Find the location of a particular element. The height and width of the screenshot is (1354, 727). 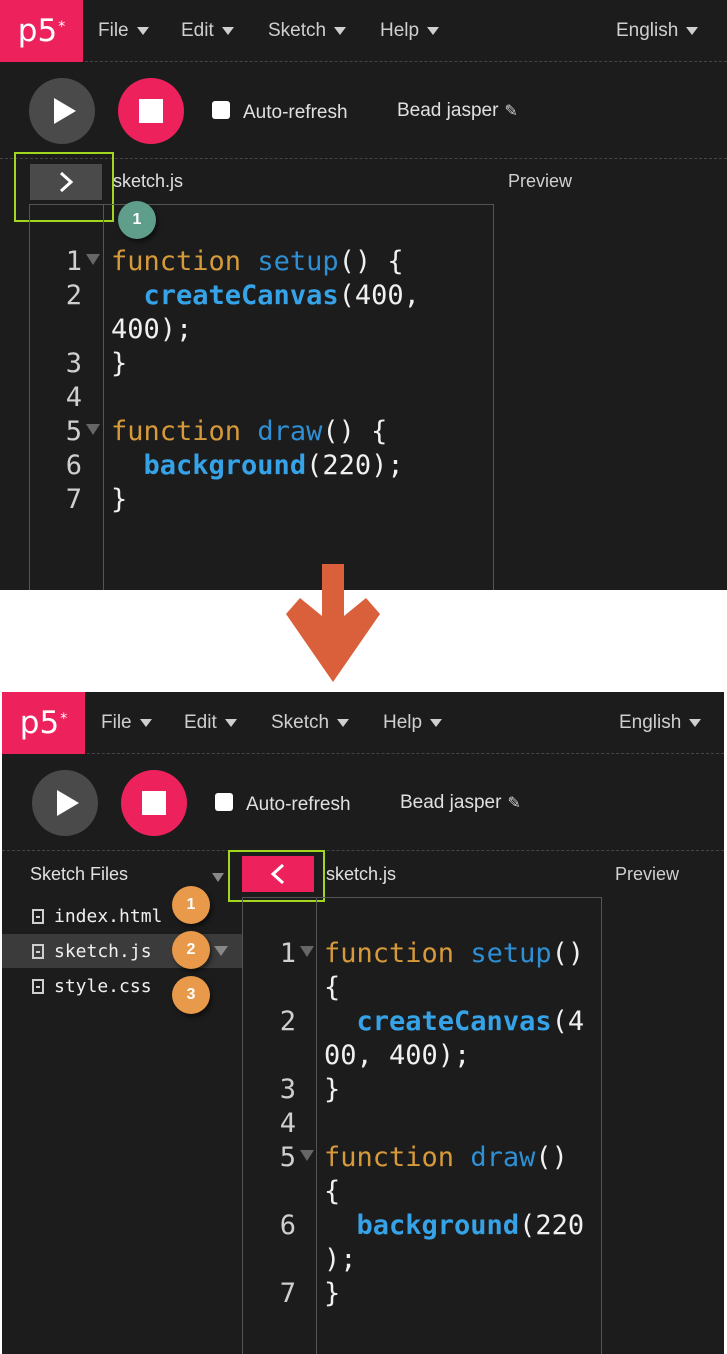

file-name: index.html is located at coordinates (108, 916).